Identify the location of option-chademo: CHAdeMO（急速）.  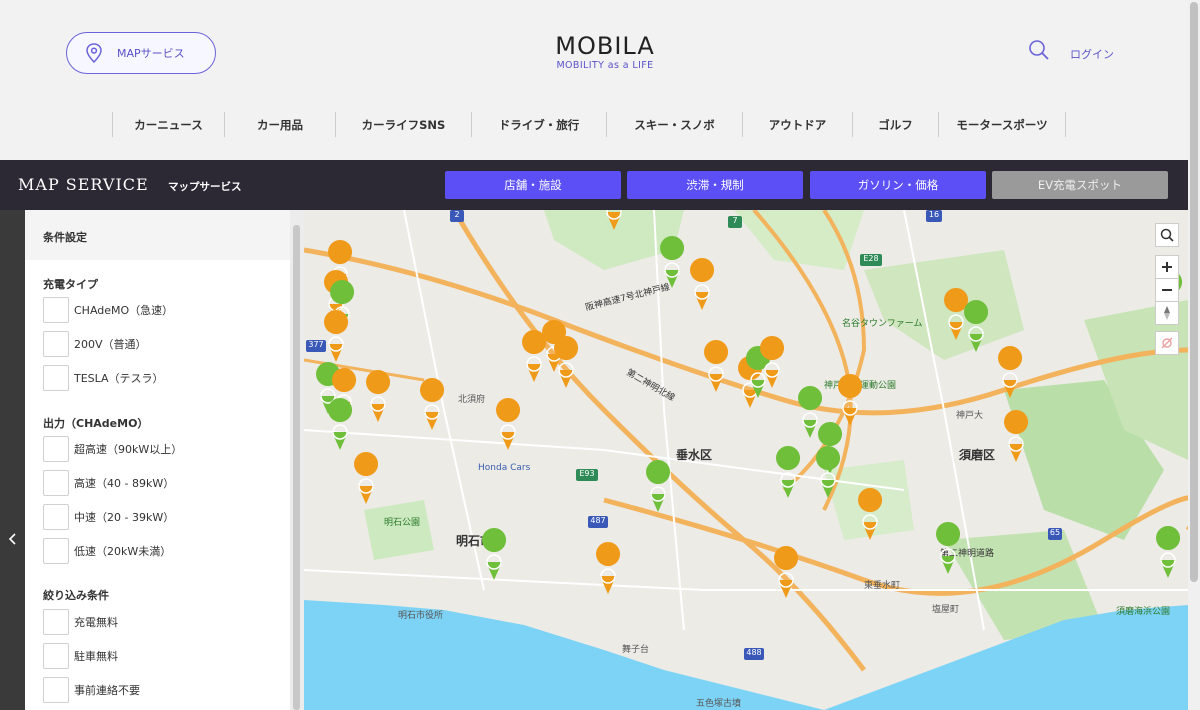
(108, 310).